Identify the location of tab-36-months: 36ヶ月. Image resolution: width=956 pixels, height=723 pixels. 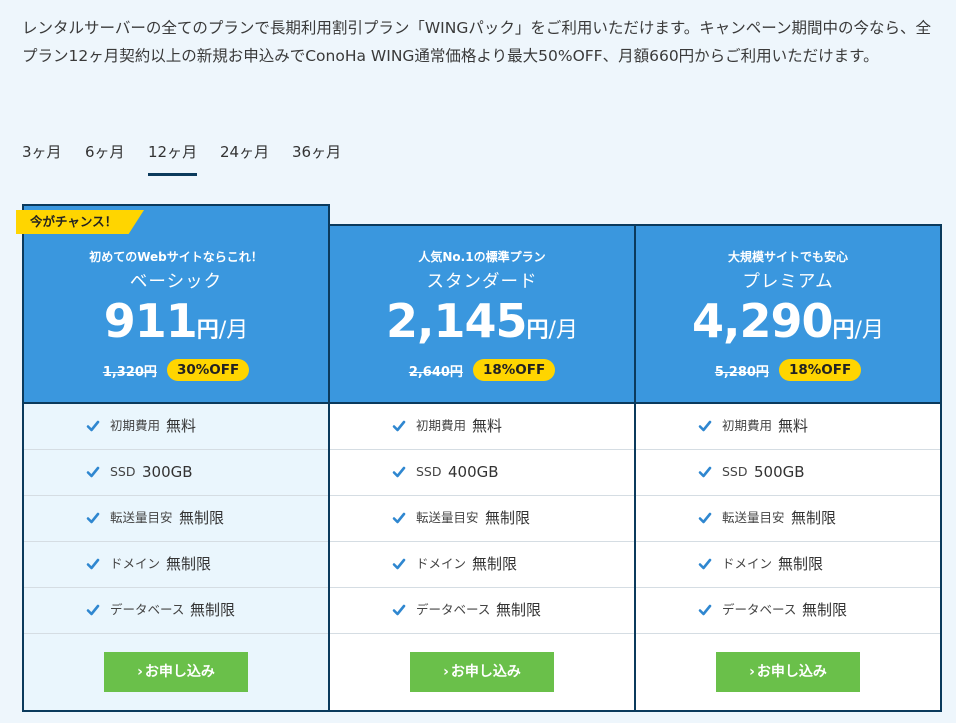
(316, 152).